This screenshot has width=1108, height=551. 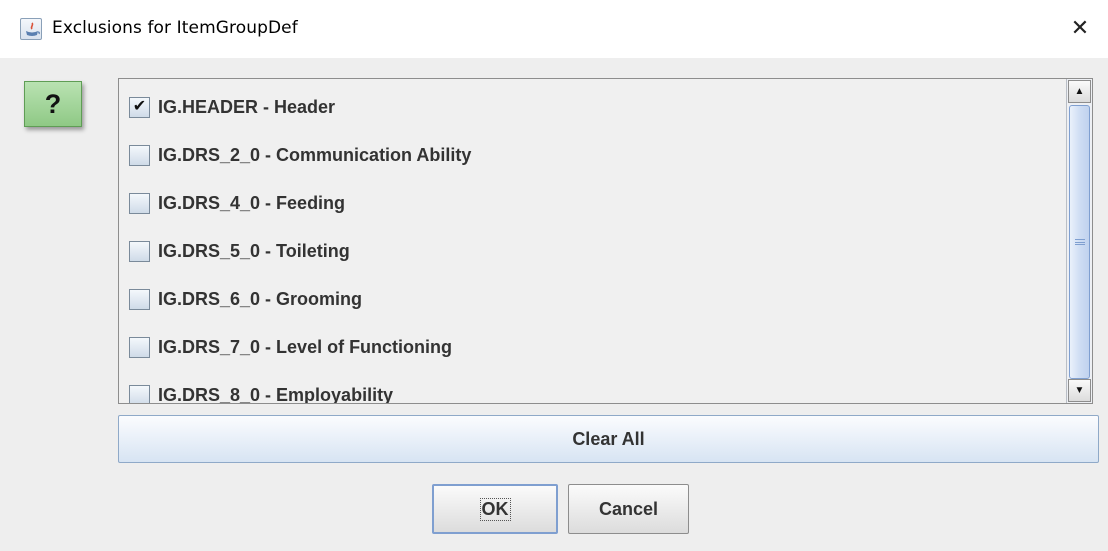 I want to click on grip-icon, so click(x=1079, y=242).